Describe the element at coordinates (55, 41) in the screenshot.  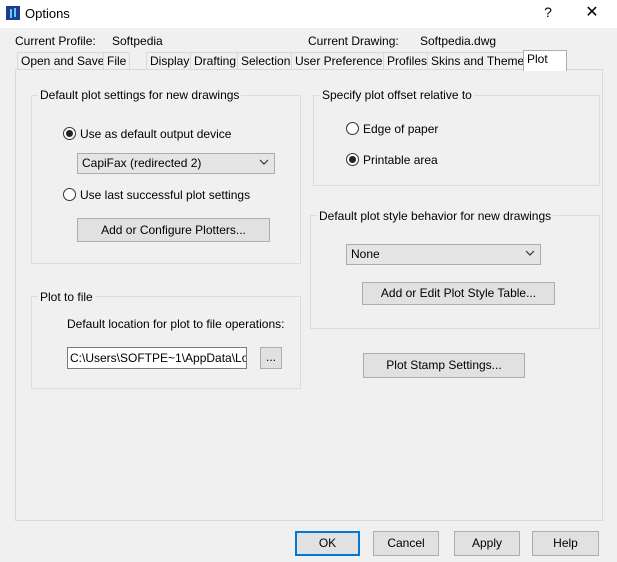
I see `current-profile-label: Current Profile:` at that location.